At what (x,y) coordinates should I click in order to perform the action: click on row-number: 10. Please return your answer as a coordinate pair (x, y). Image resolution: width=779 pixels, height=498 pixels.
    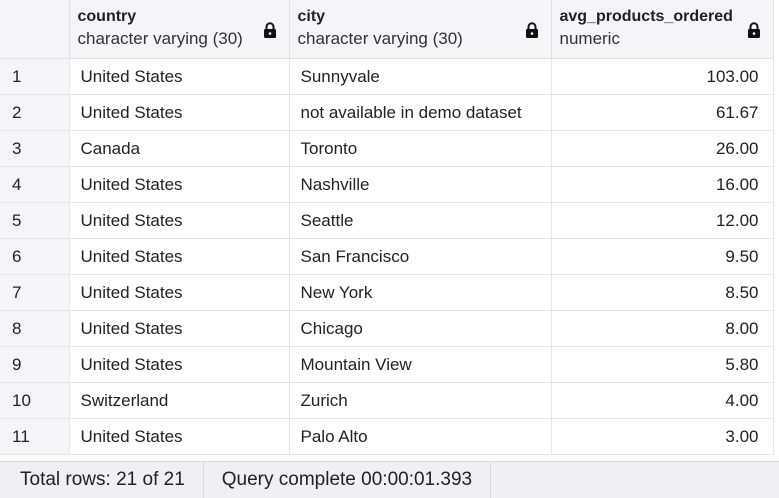
    Looking at the image, I should click on (35, 400).